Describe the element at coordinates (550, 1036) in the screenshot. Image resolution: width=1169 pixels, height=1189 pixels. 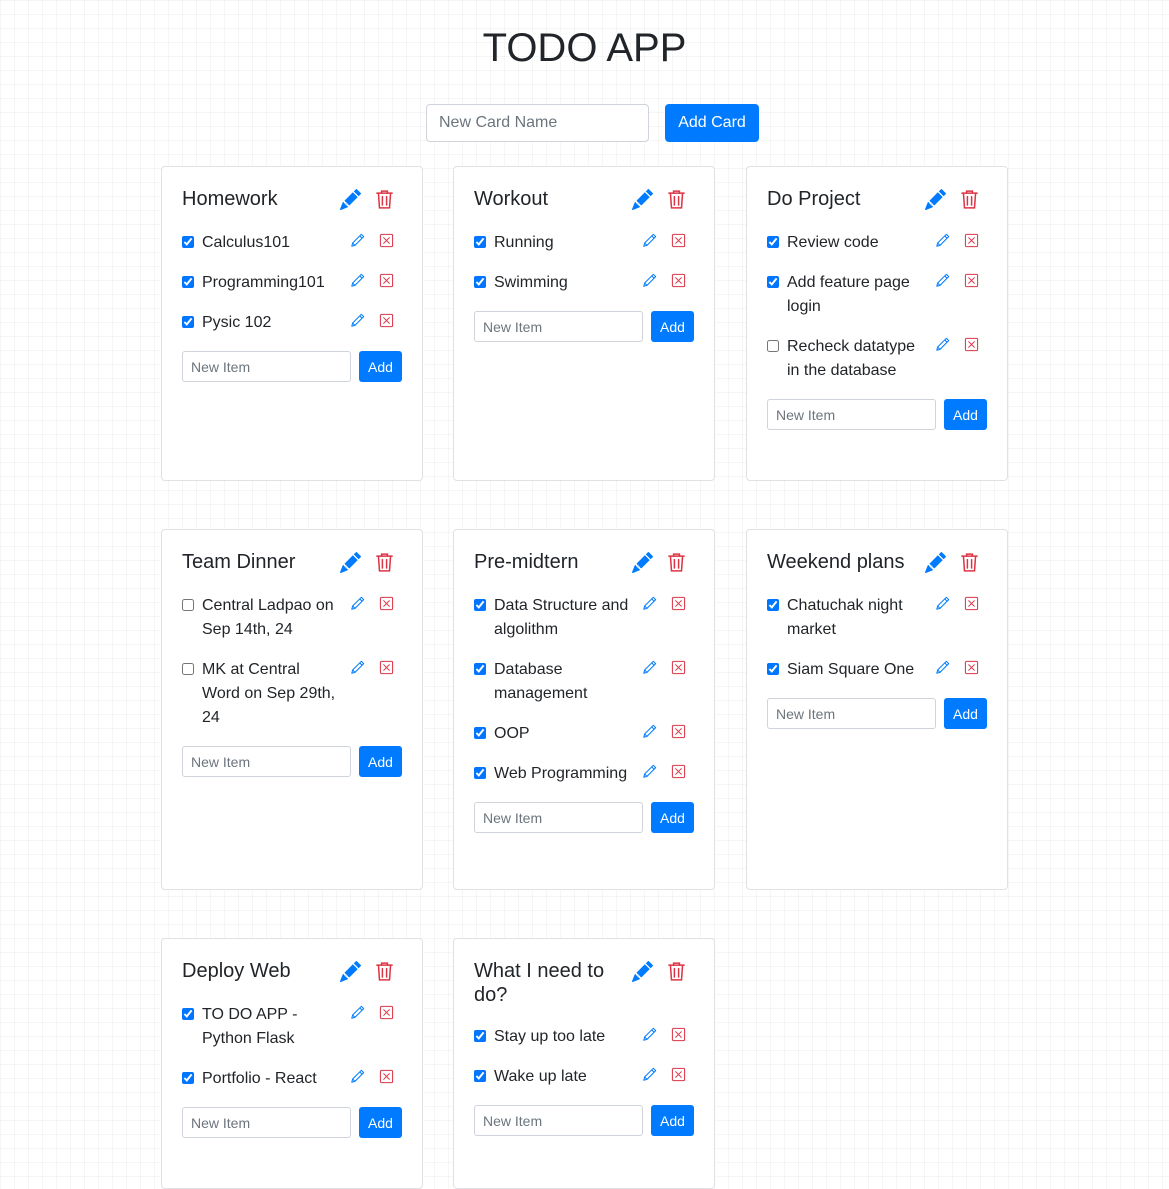
I see `item-label: Stay up too late` at that location.